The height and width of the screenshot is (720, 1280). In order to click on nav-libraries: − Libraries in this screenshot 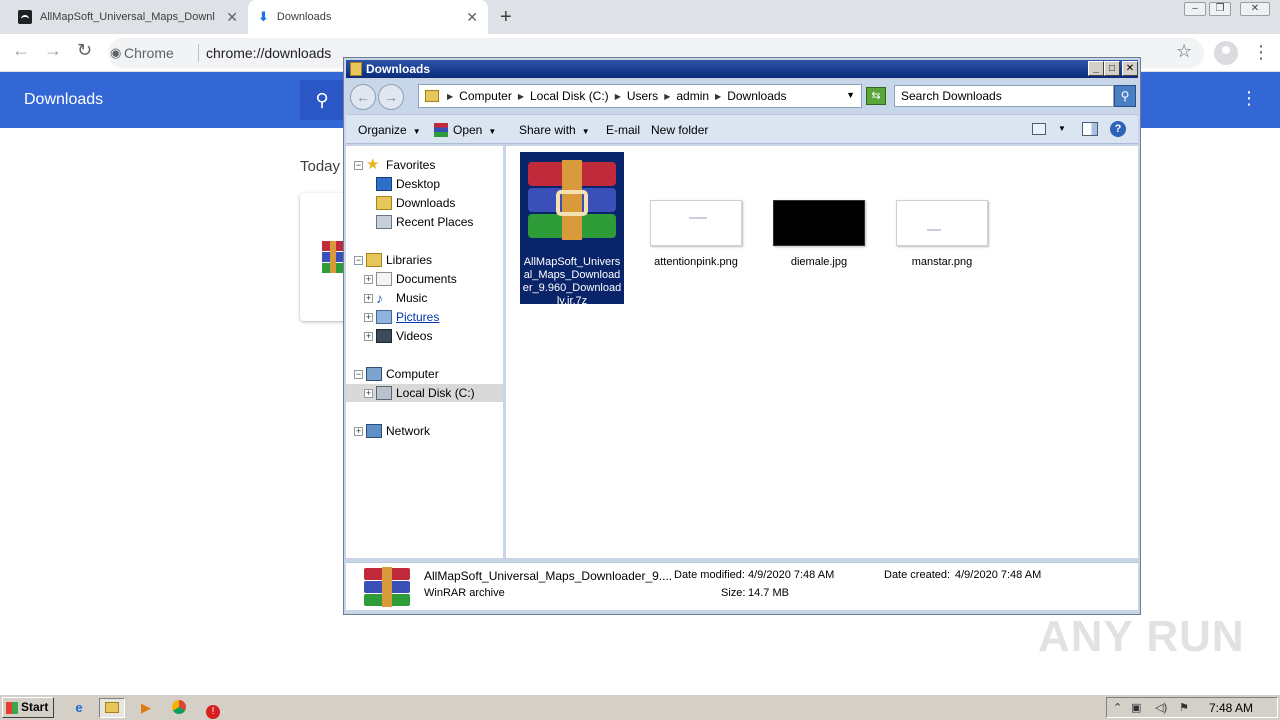, I will do `click(424, 260)`.